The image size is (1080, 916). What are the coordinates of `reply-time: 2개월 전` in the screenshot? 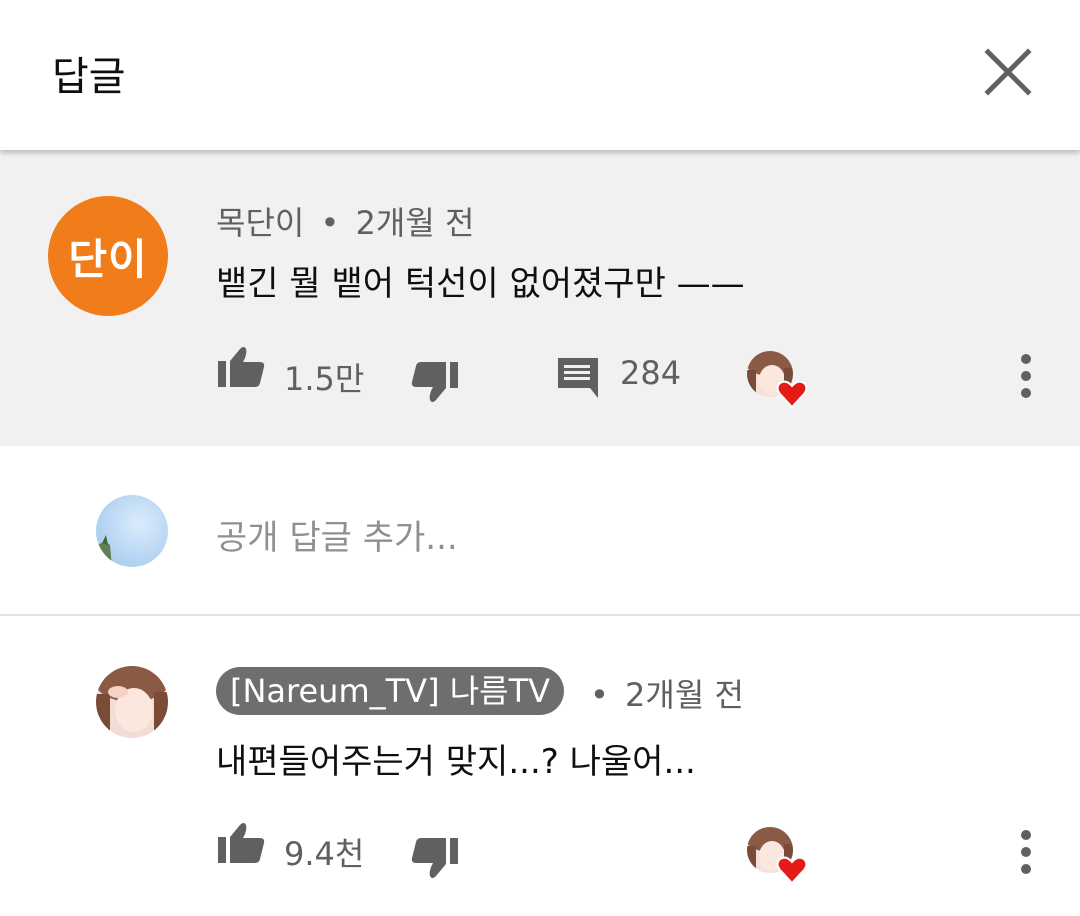 It's located at (684, 695).